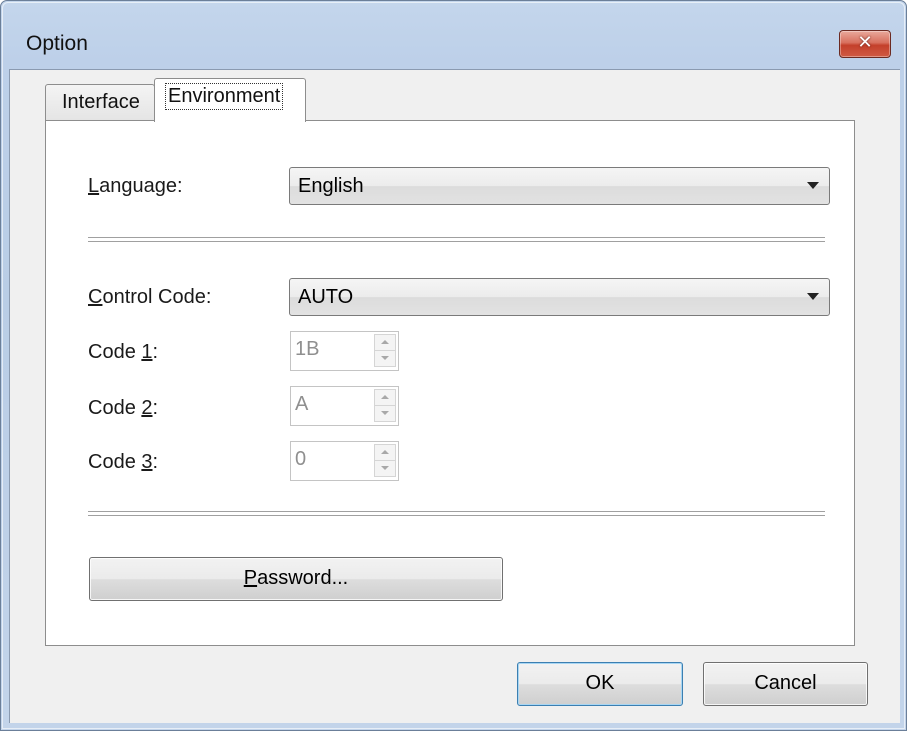 This screenshot has width=907, height=731. What do you see at coordinates (559, 297) in the screenshot?
I see `control-code-dropdown: AUTO` at bounding box center [559, 297].